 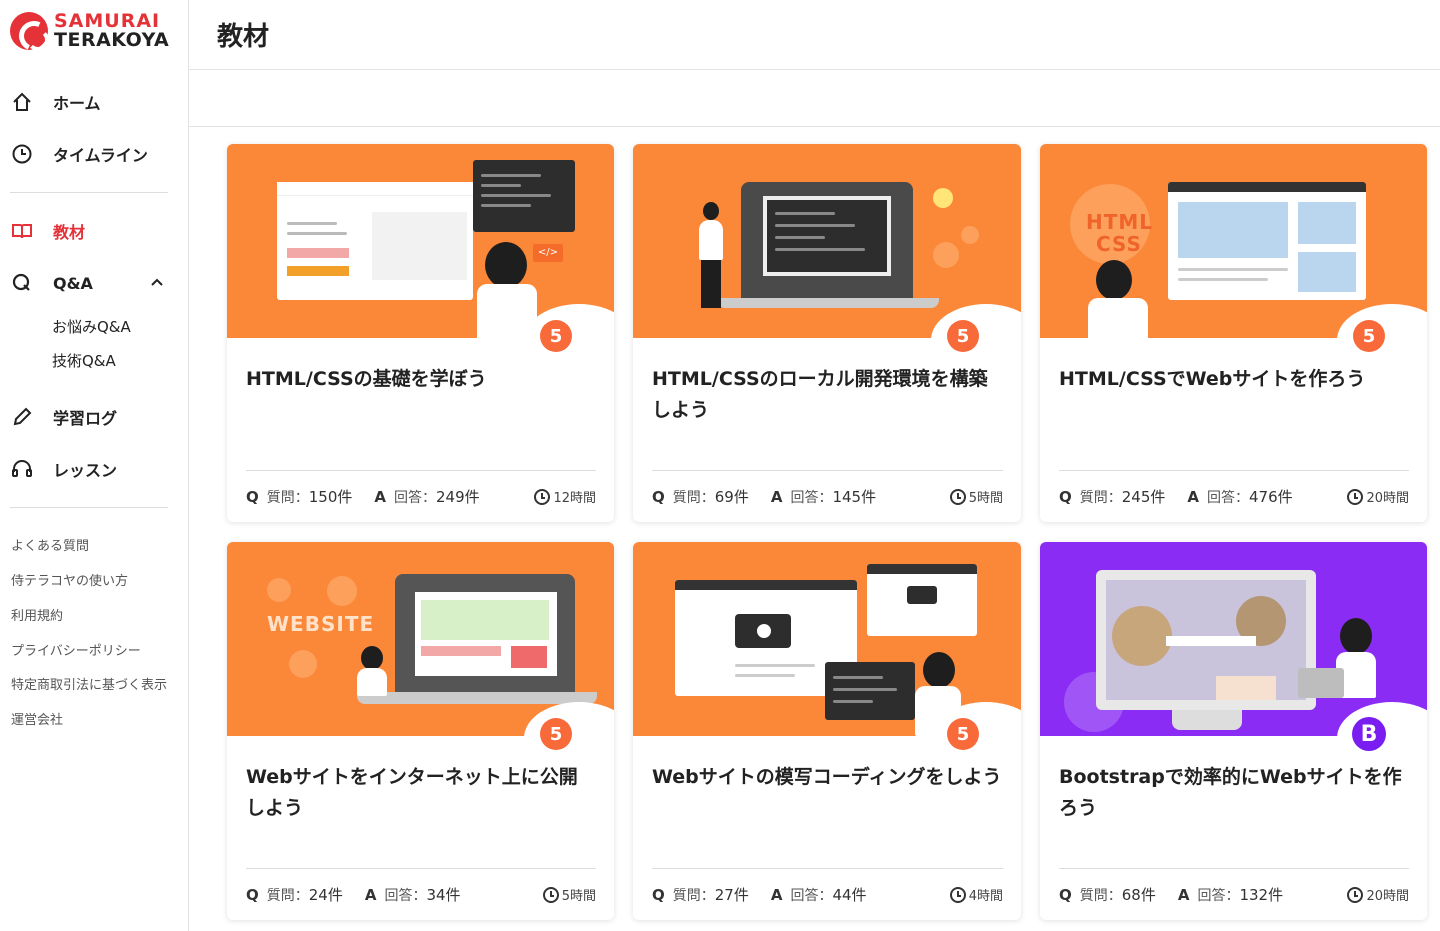 I want to click on answer-value: 44件, so click(x=849, y=895).